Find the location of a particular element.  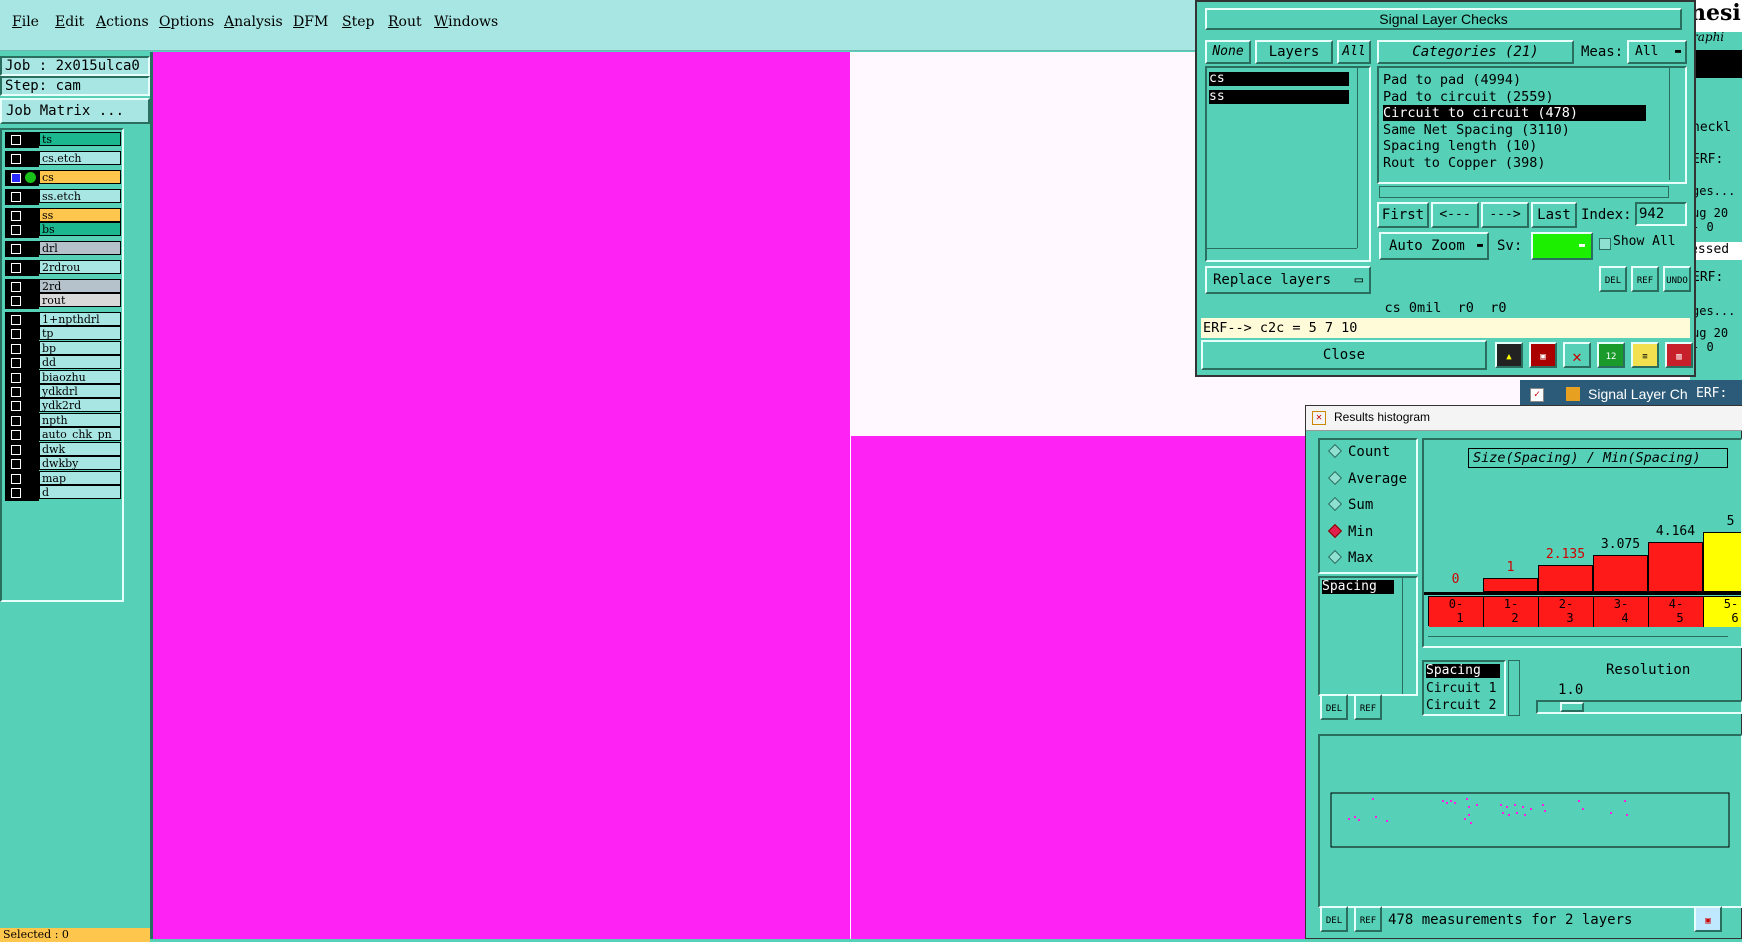

measure-table: Spacing Circuit 1 Circuit 2 is located at coordinates (1464, 688).